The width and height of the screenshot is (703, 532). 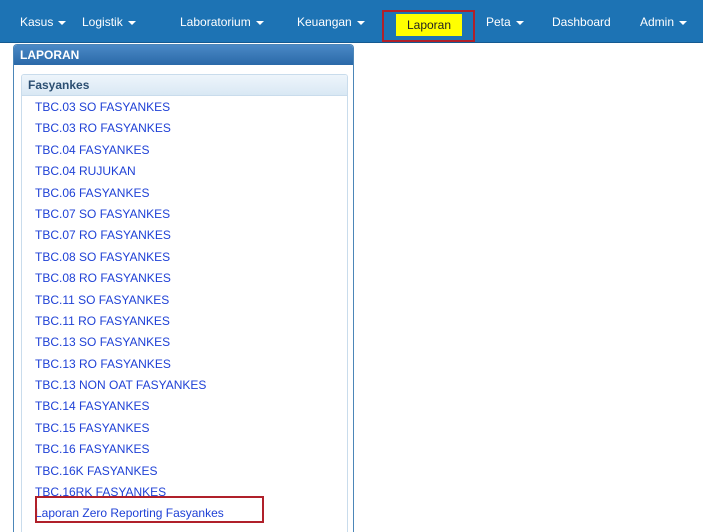 I want to click on nav-admin: Admin, so click(x=664, y=21).